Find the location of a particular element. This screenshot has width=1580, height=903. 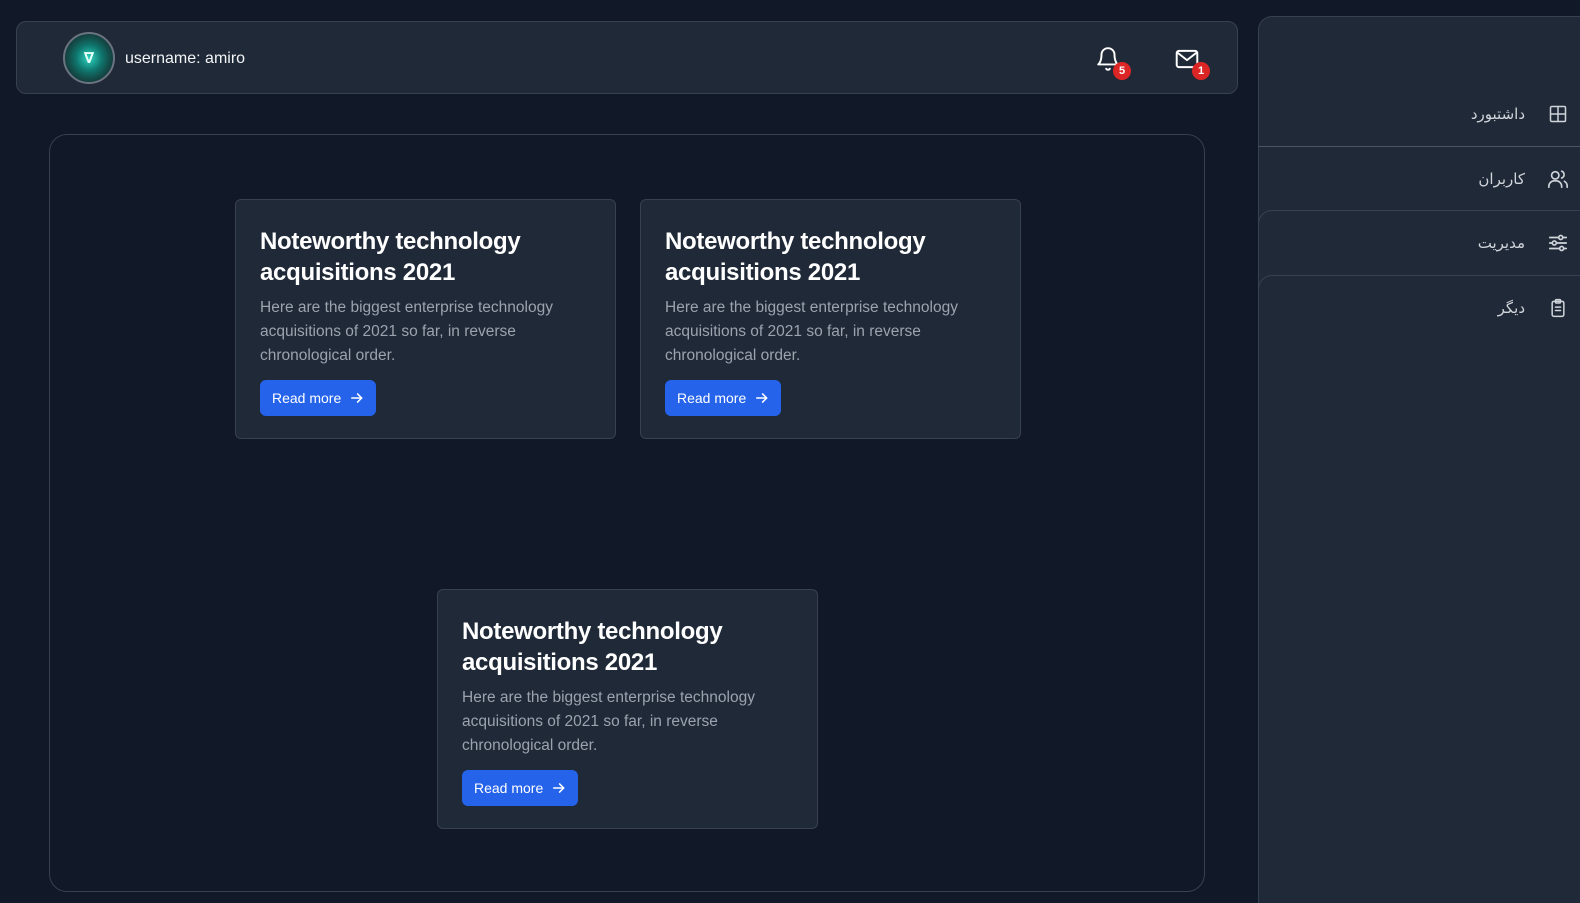

sidebar-item-label: مدیریت is located at coordinates (1501, 243).